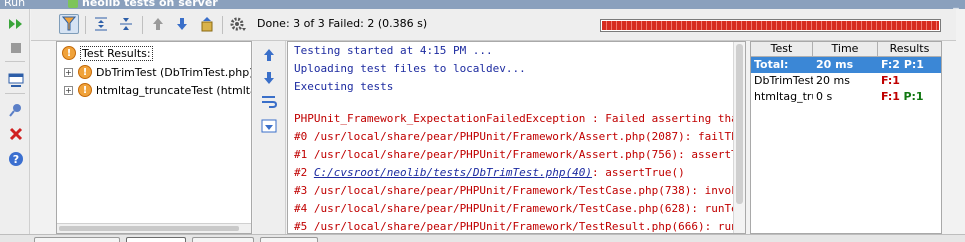 The height and width of the screenshot is (242, 965). Describe the element at coordinates (15, 79) in the screenshot. I see `layout-icon` at that location.